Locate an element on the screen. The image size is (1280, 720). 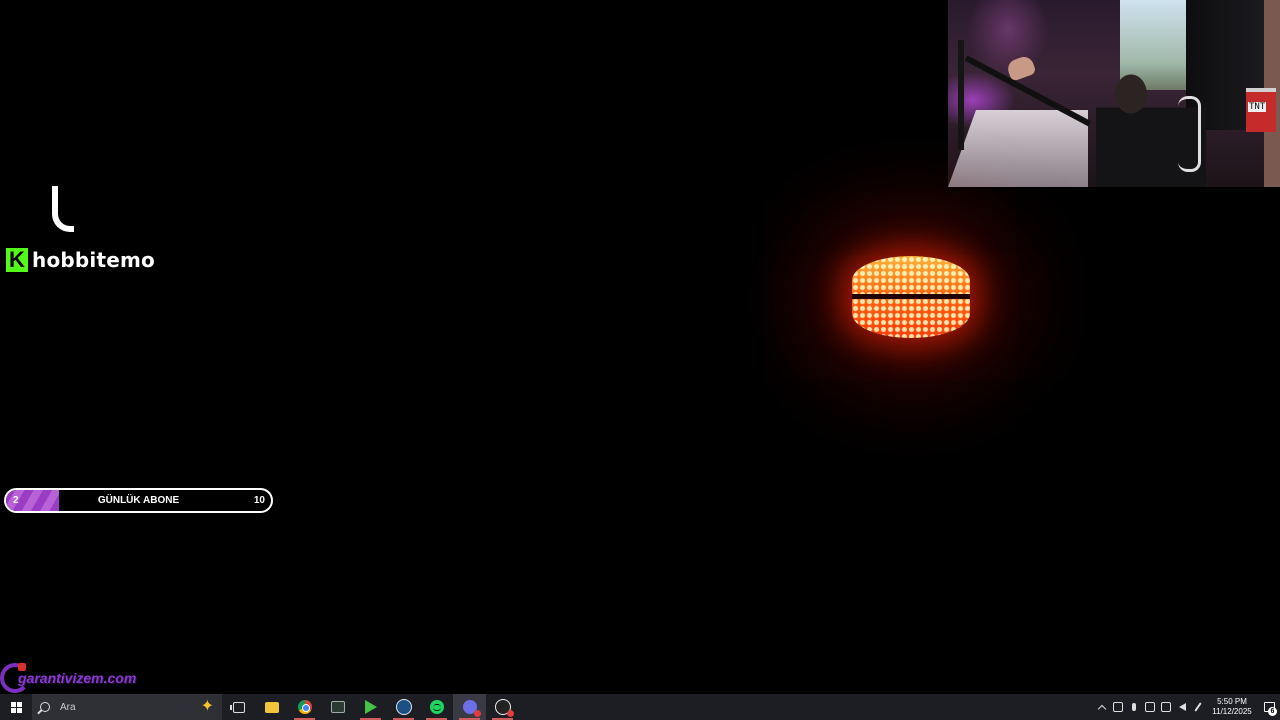
taskbar-file-explorer is located at coordinates (271, 707).